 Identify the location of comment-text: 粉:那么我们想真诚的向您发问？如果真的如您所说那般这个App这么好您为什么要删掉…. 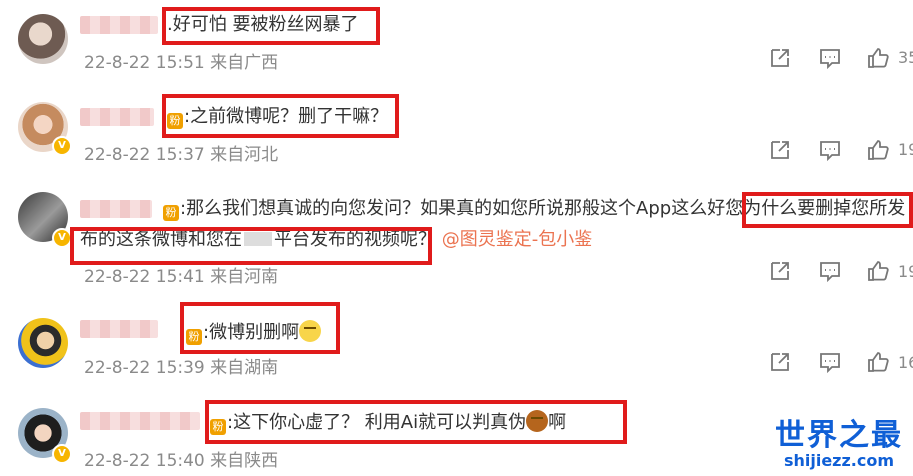
(534, 209).